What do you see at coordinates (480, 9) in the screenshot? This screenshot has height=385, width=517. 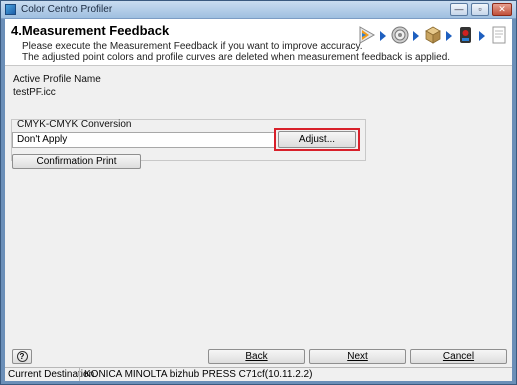 I see `restore-button: ▫` at bounding box center [480, 9].